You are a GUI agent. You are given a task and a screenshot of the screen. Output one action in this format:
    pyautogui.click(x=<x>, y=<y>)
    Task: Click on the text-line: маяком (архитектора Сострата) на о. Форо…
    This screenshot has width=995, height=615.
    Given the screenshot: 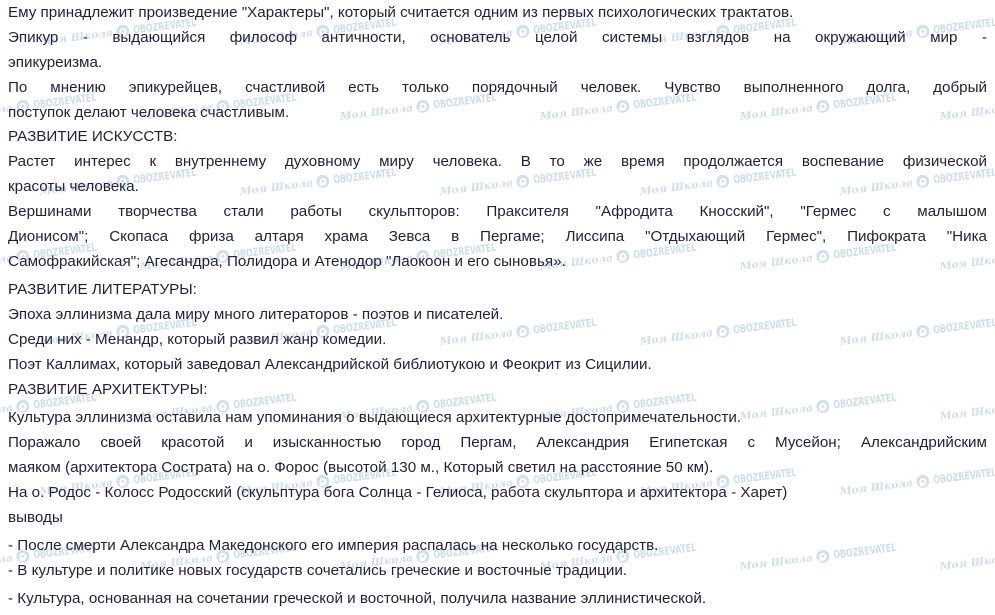 What is the action you would take?
    pyautogui.click(x=361, y=467)
    